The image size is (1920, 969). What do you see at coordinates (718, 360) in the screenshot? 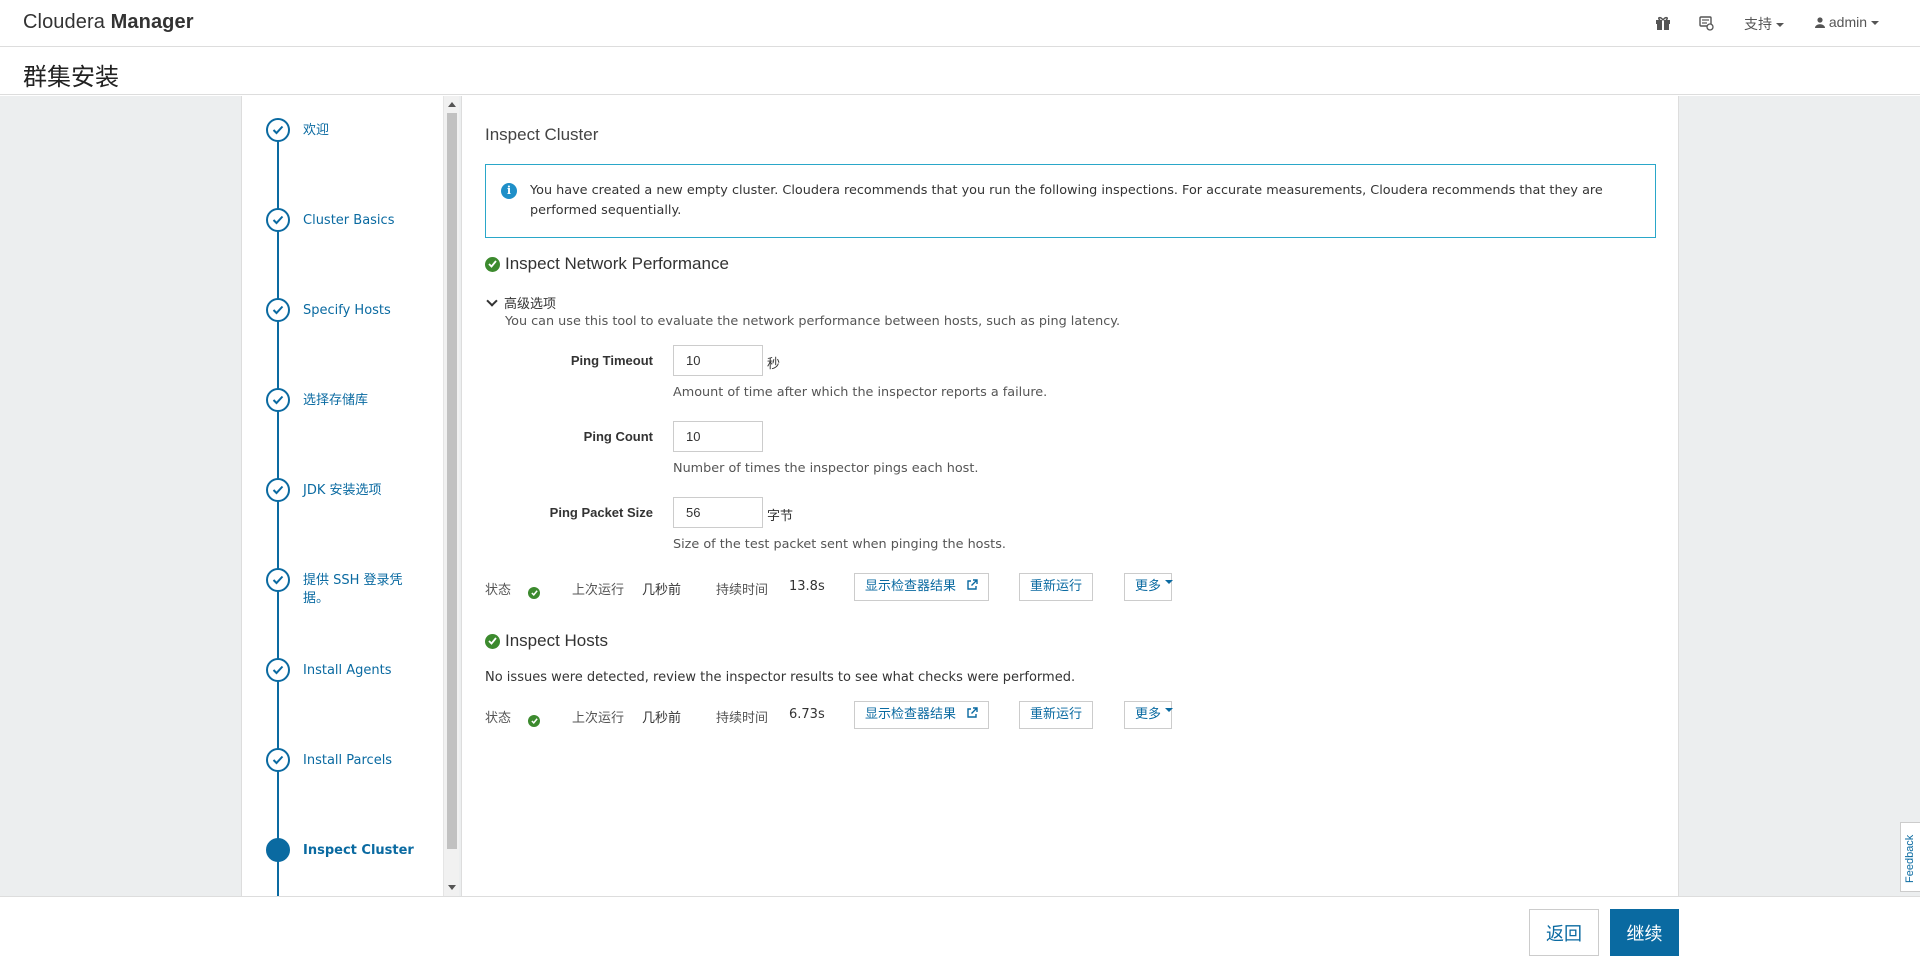
I see `ping-timeout-input` at bounding box center [718, 360].